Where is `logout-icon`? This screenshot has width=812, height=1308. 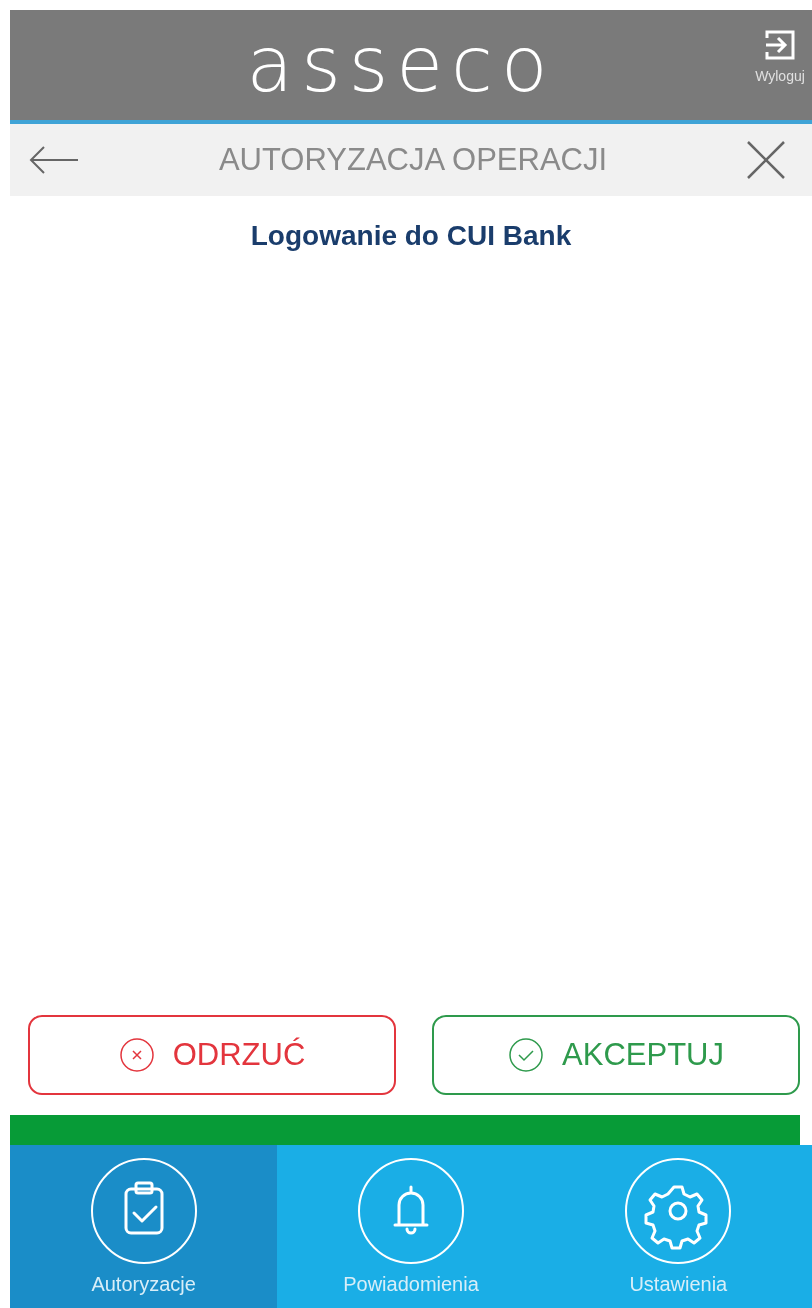
logout-icon is located at coordinates (780, 45).